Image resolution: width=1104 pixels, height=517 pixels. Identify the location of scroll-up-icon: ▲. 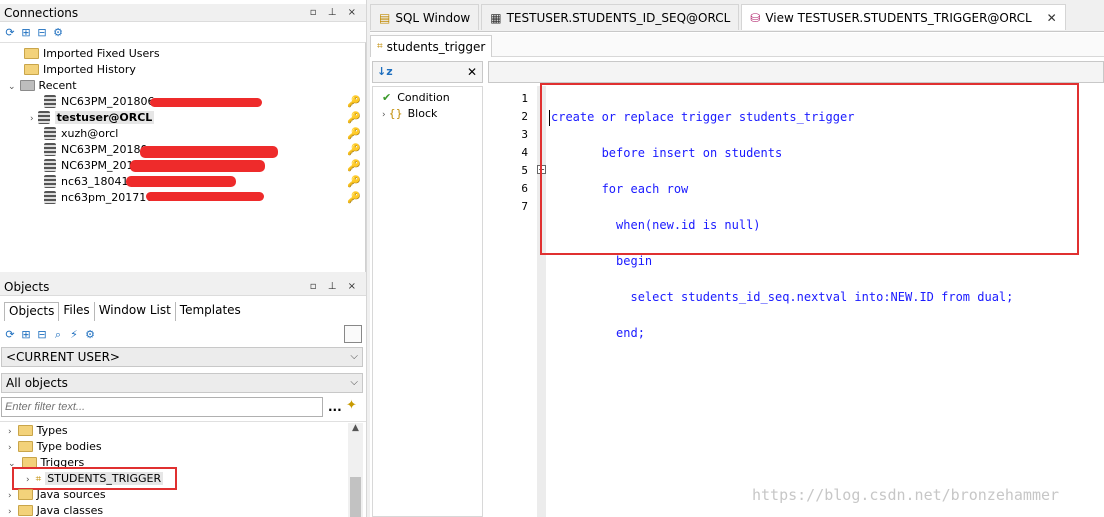
(355, 430).